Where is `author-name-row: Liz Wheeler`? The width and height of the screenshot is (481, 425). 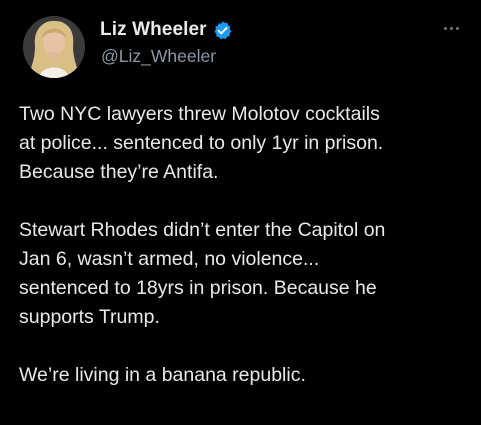 author-name-row: Liz Wheeler is located at coordinates (166, 30).